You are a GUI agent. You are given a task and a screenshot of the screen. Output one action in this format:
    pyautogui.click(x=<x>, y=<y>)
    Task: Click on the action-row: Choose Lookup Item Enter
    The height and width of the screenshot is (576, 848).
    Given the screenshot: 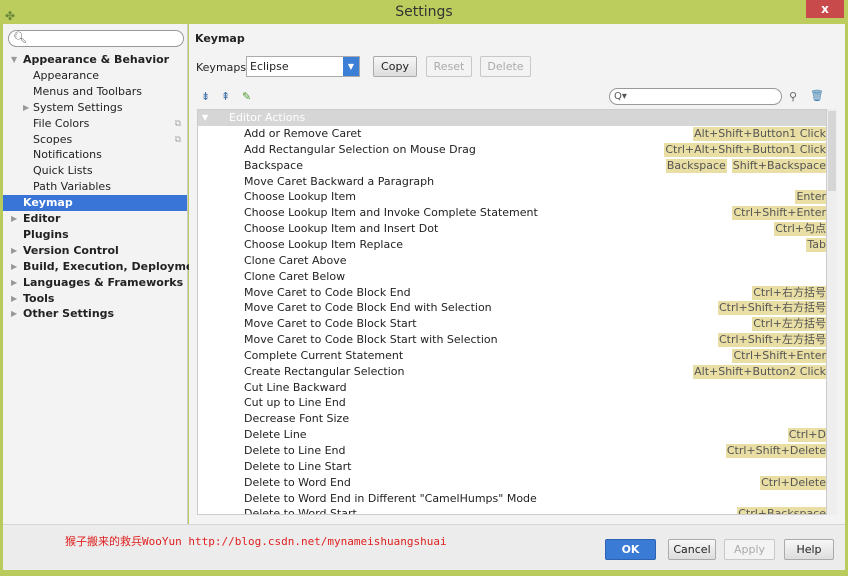 What is the action you would take?
    pyautogui.click(x=512, y=197)
    